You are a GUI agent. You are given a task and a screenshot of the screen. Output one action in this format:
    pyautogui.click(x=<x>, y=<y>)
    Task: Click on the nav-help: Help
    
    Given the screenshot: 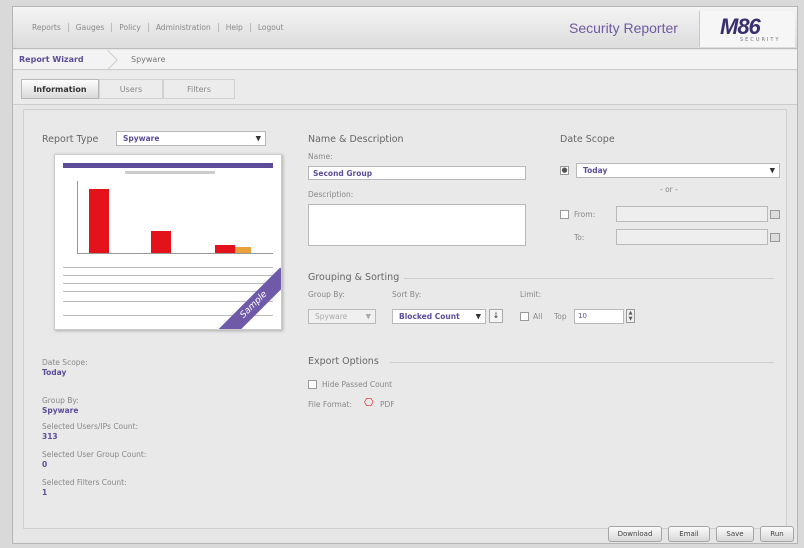 What is the action you would take?
    pyautogui.click(x=235, y=27)
    